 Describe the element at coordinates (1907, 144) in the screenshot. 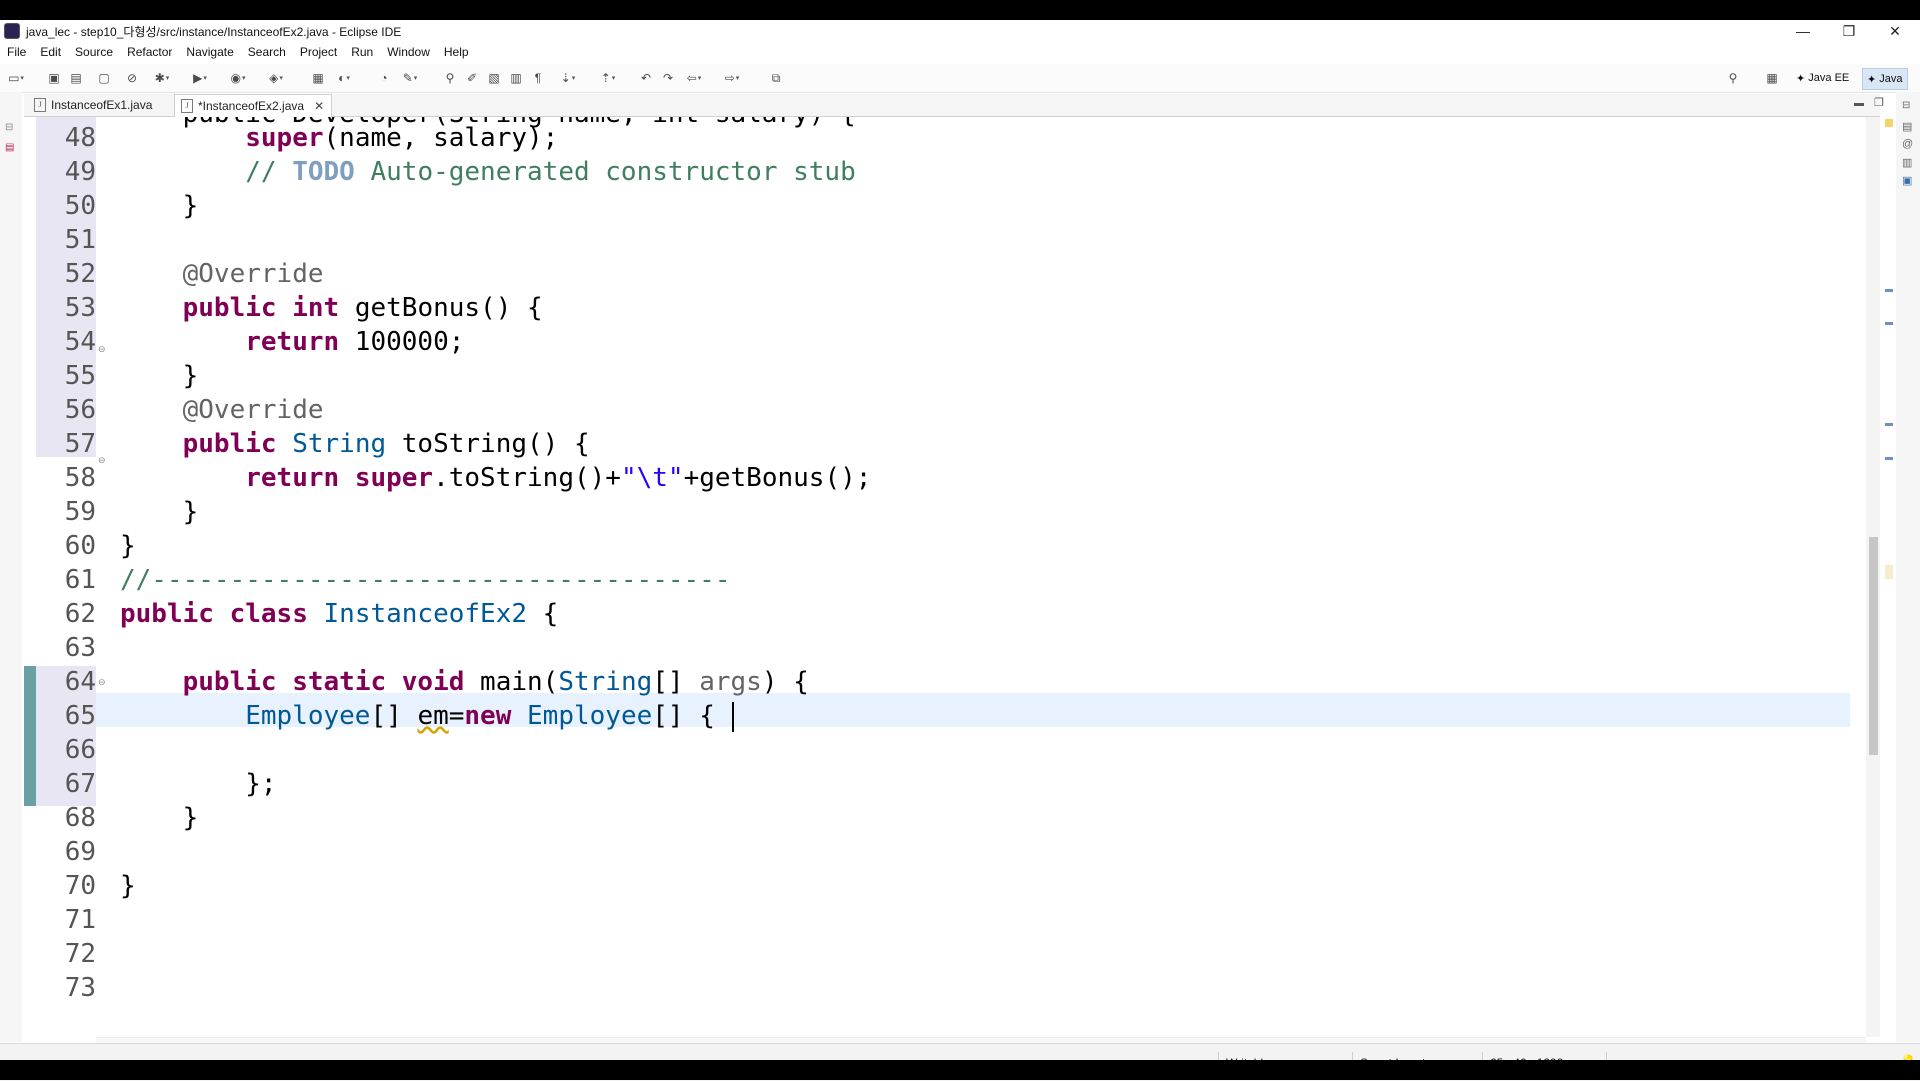

I see `at-sign-icon: @` at that location.